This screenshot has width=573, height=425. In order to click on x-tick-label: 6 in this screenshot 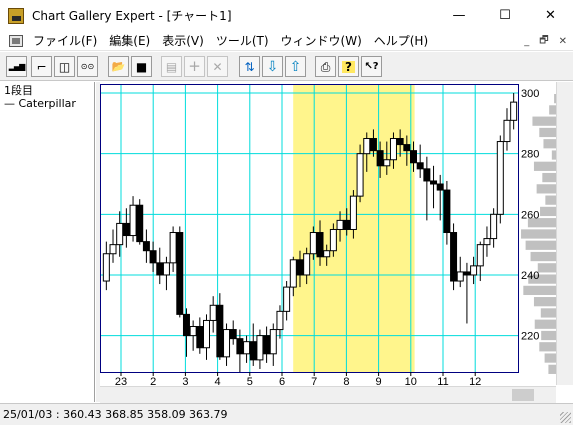, I will do `click(282, 381)`.